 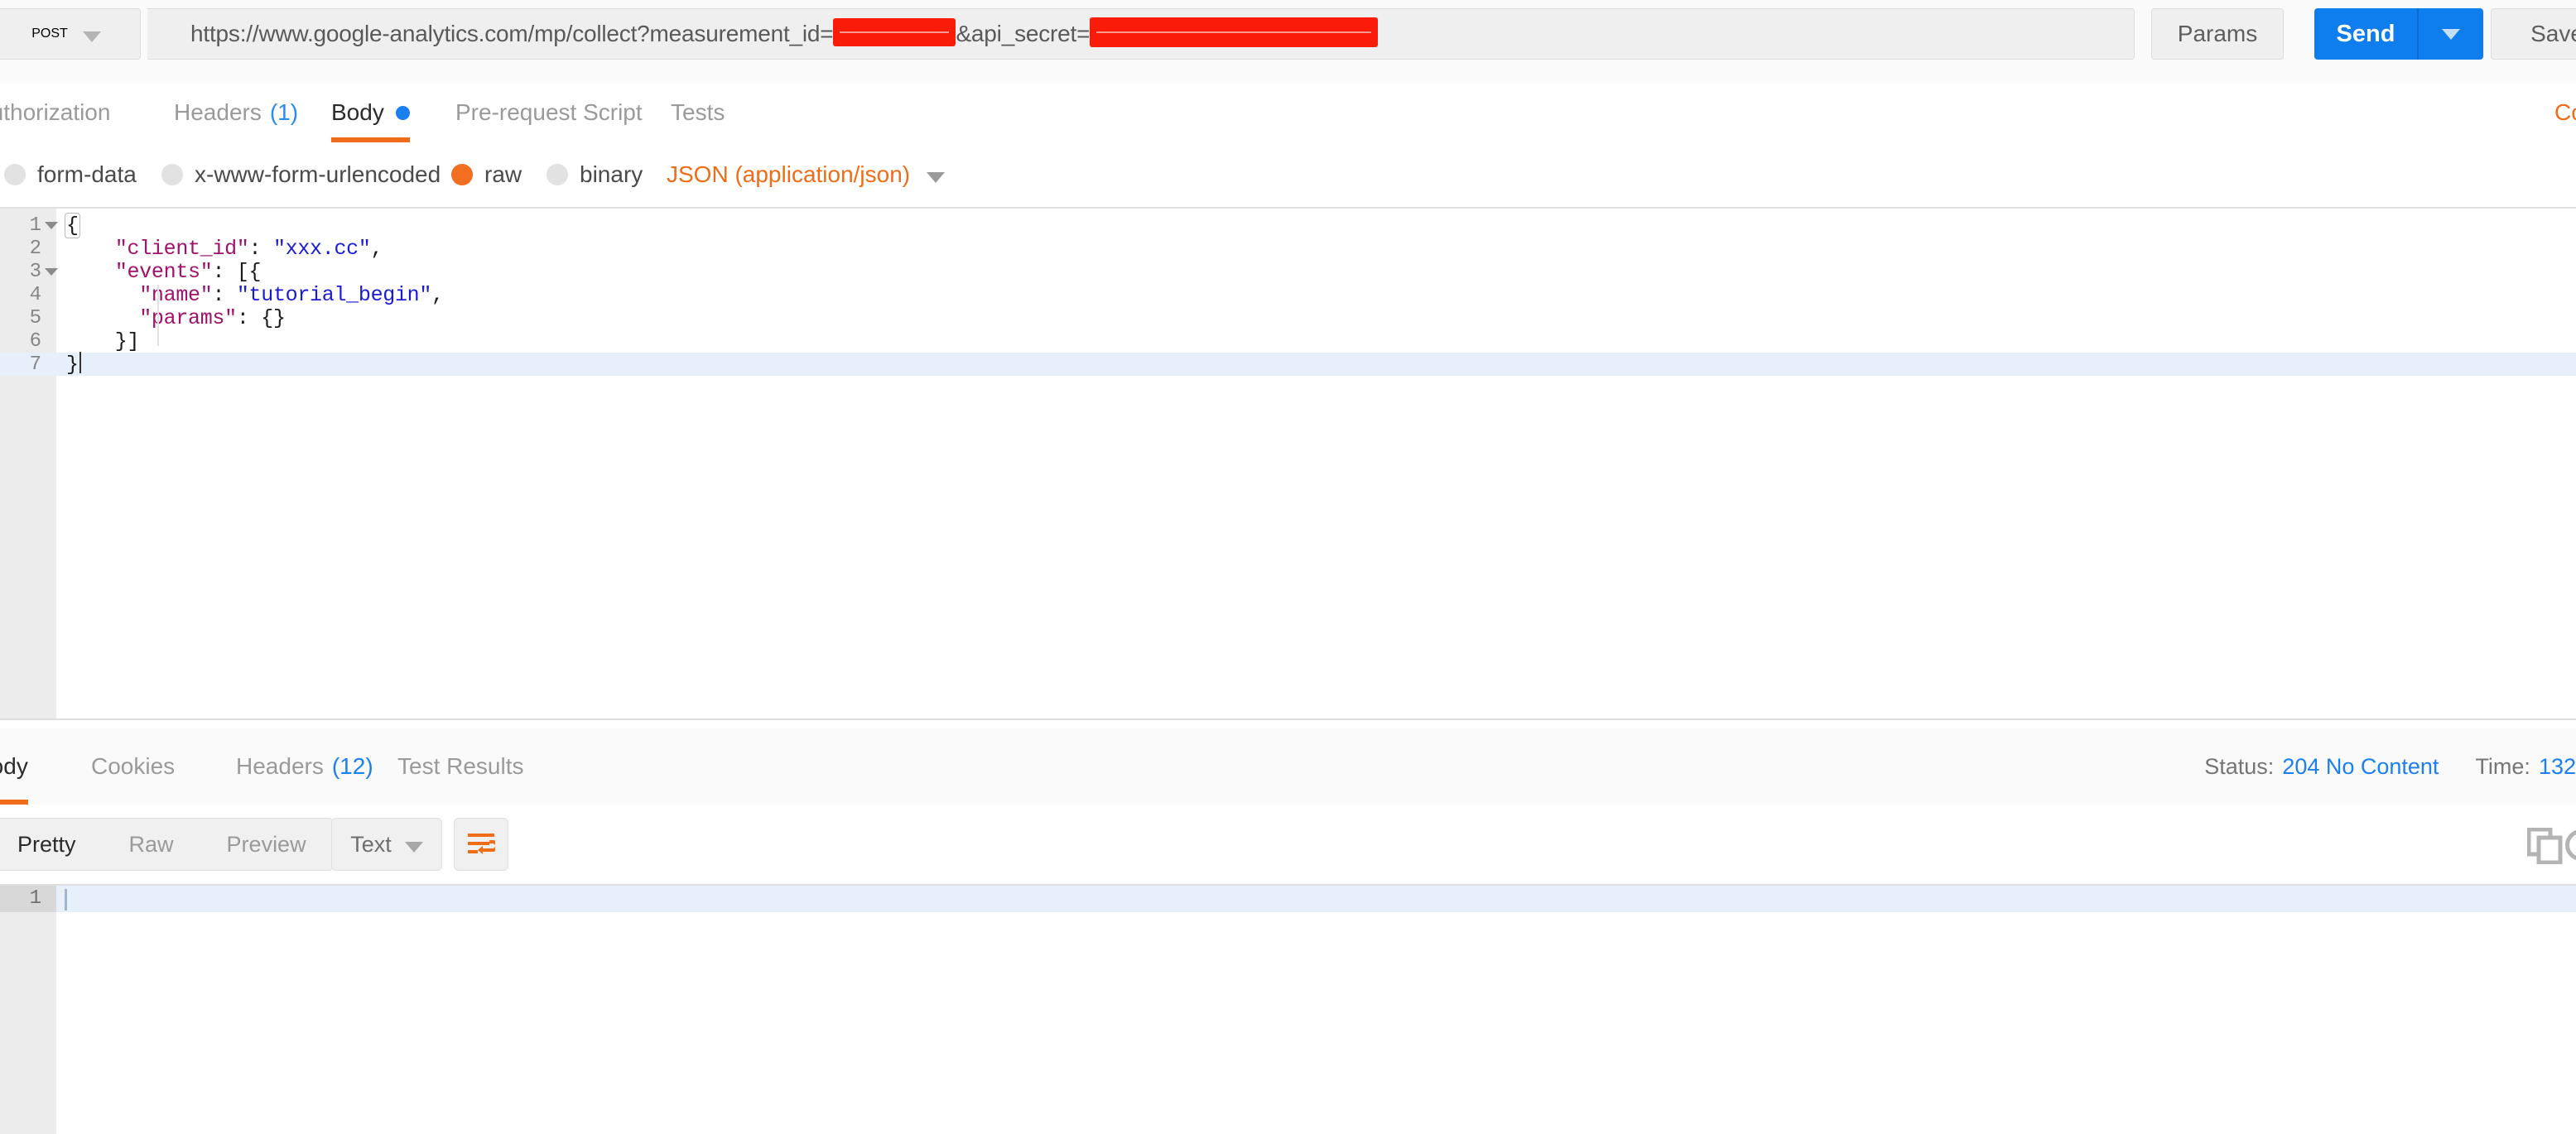 I want to click on tab-label: Cookies, so click(x=133, y=766).